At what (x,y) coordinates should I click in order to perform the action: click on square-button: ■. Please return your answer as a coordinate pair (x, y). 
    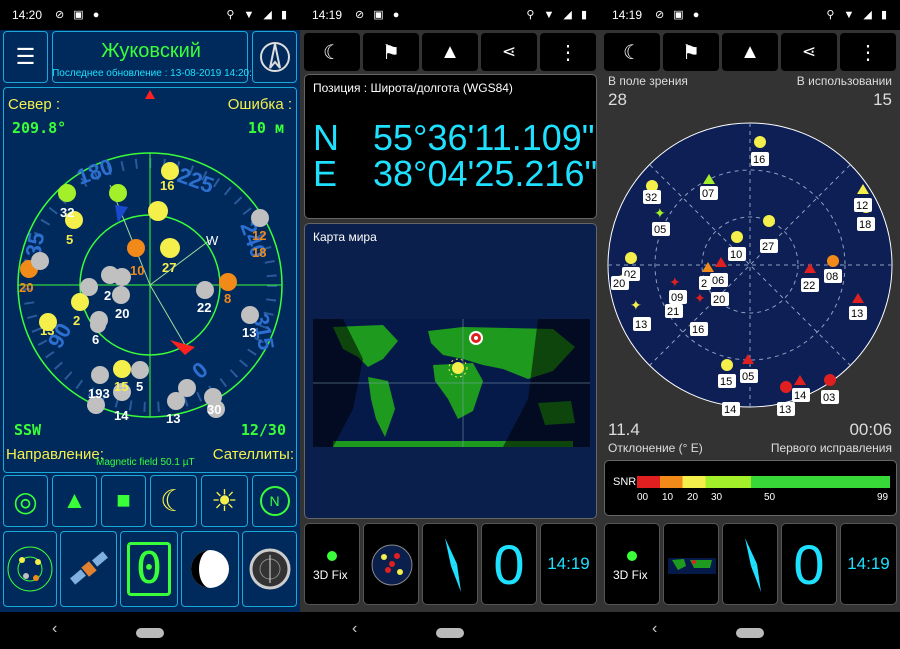
    Looking at the image, I should click on (123, 501).